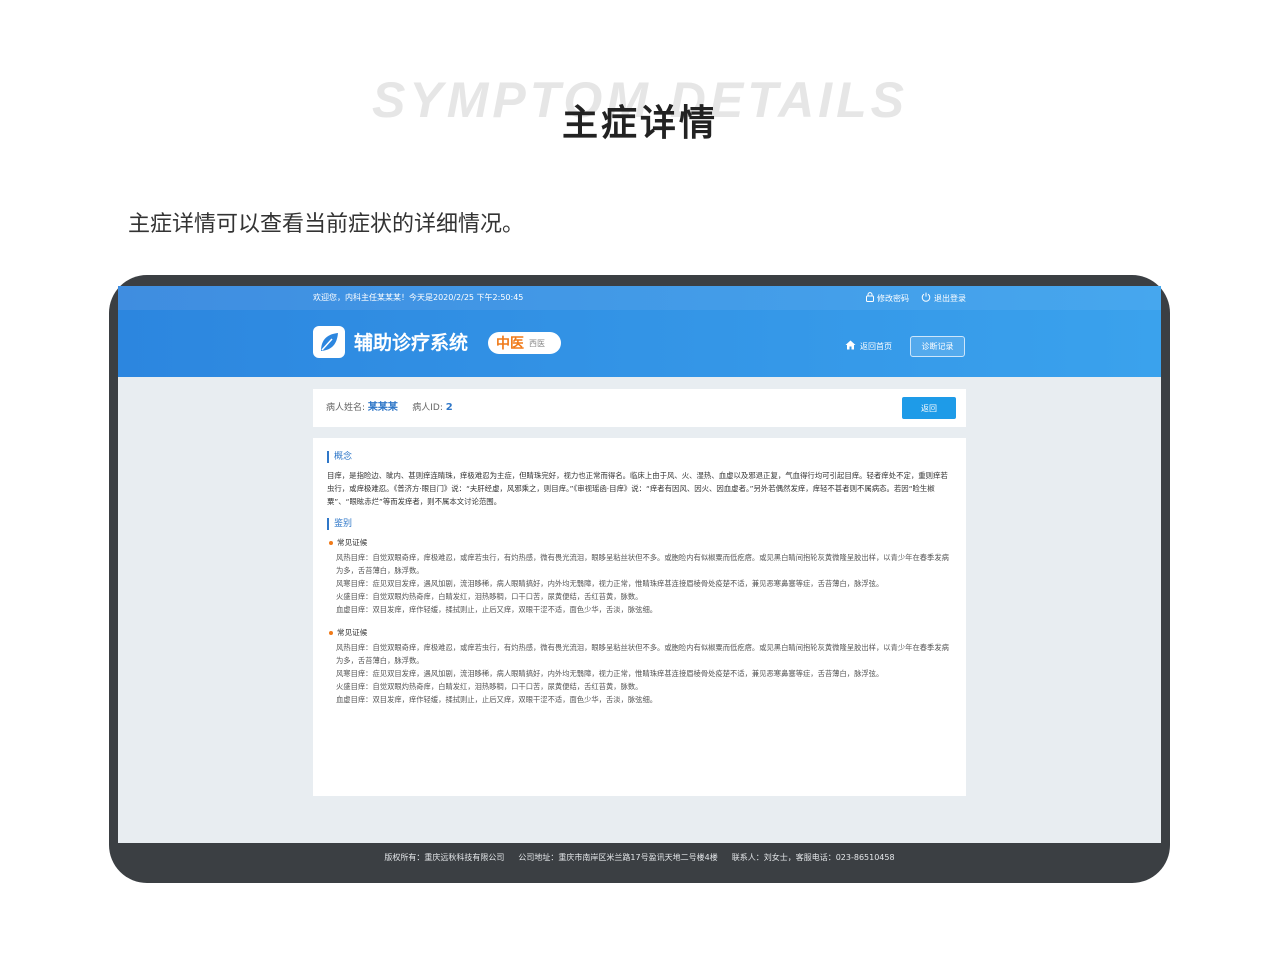 The image size is (1280, 960). What do you see at coordinates (639, 123) in the screenshot?
I see `page-title: 主症详情` at bounding box center [639, 123].